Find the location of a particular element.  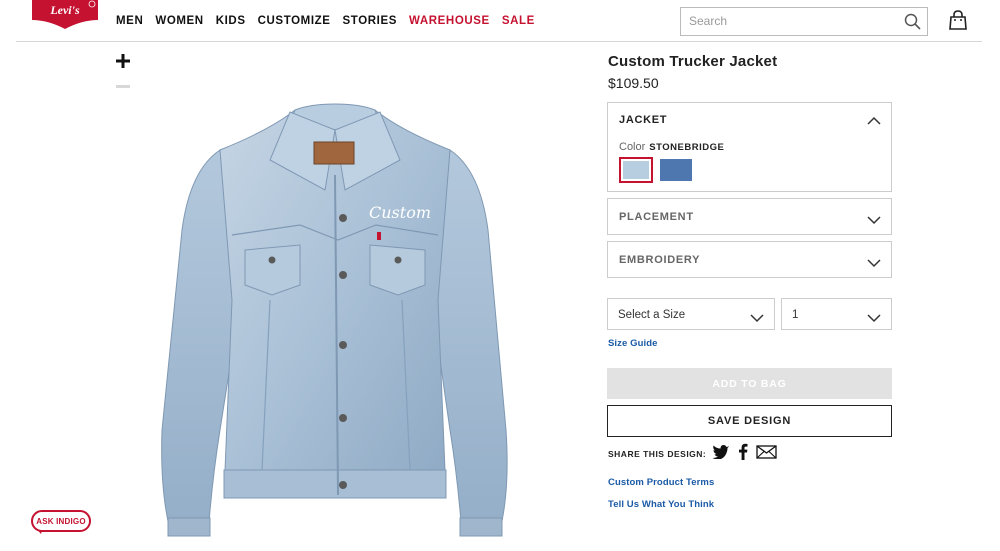

ask-indigo-label: ASK INDIGO is located at coordinates (61, 521).